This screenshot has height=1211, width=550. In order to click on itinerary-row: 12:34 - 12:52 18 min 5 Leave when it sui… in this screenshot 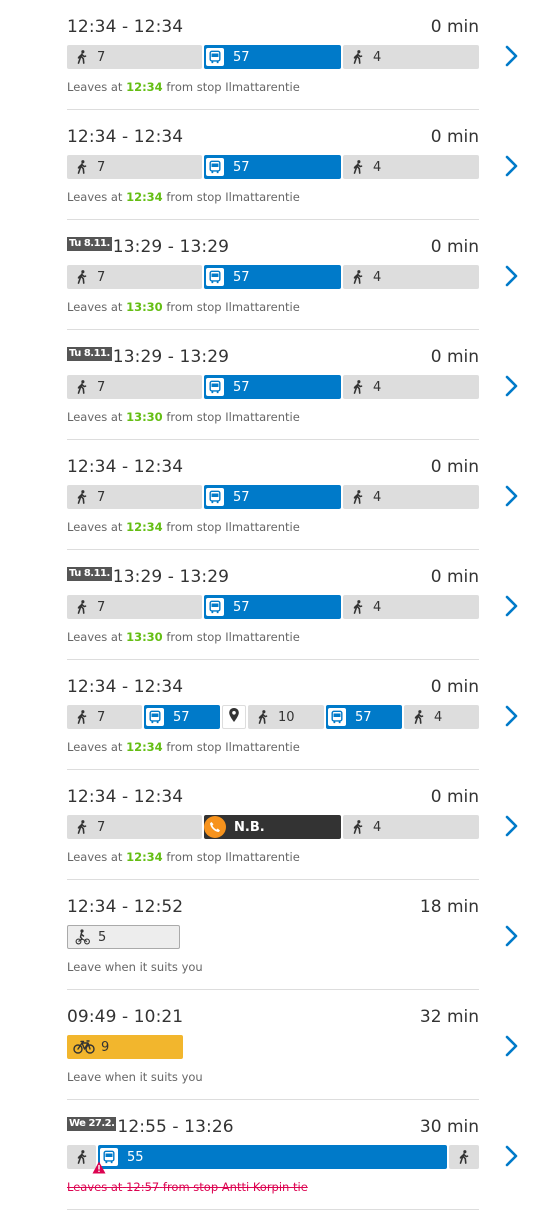, I will do `click(273, 935)`.